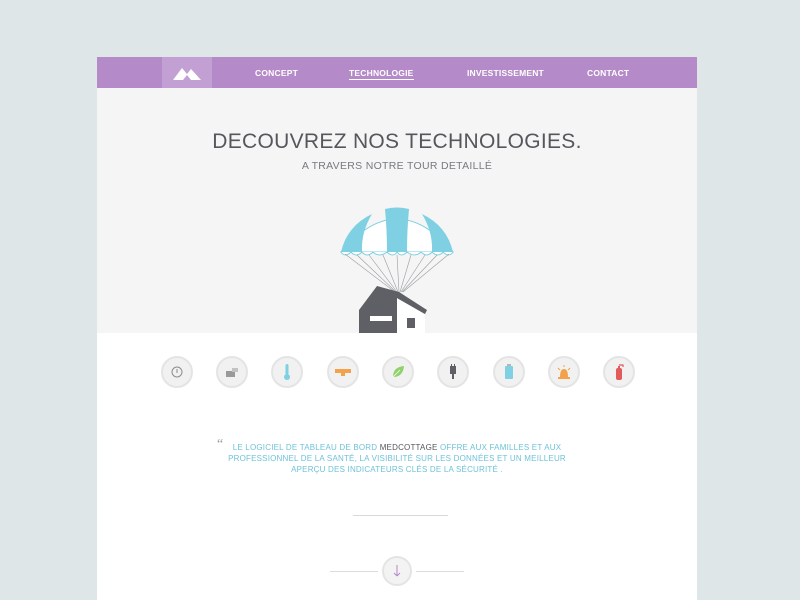 This screenshot has width=800, height=600. Describe the element at coordinates (287, 372) in the screenshot. I see `thermometer-icon` at that location.